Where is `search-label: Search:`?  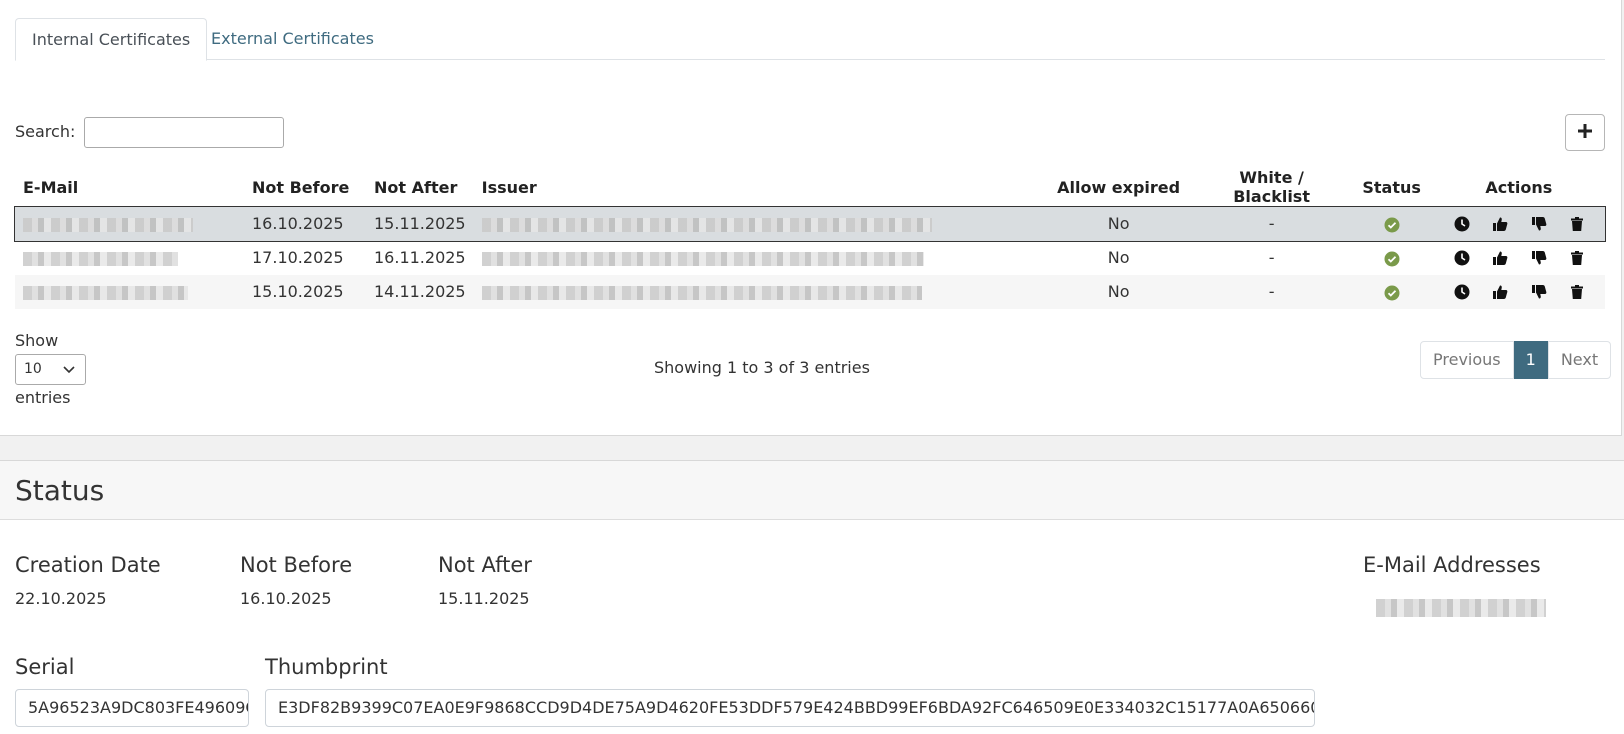 search-label: Search: is located at coordinates (45, 131).